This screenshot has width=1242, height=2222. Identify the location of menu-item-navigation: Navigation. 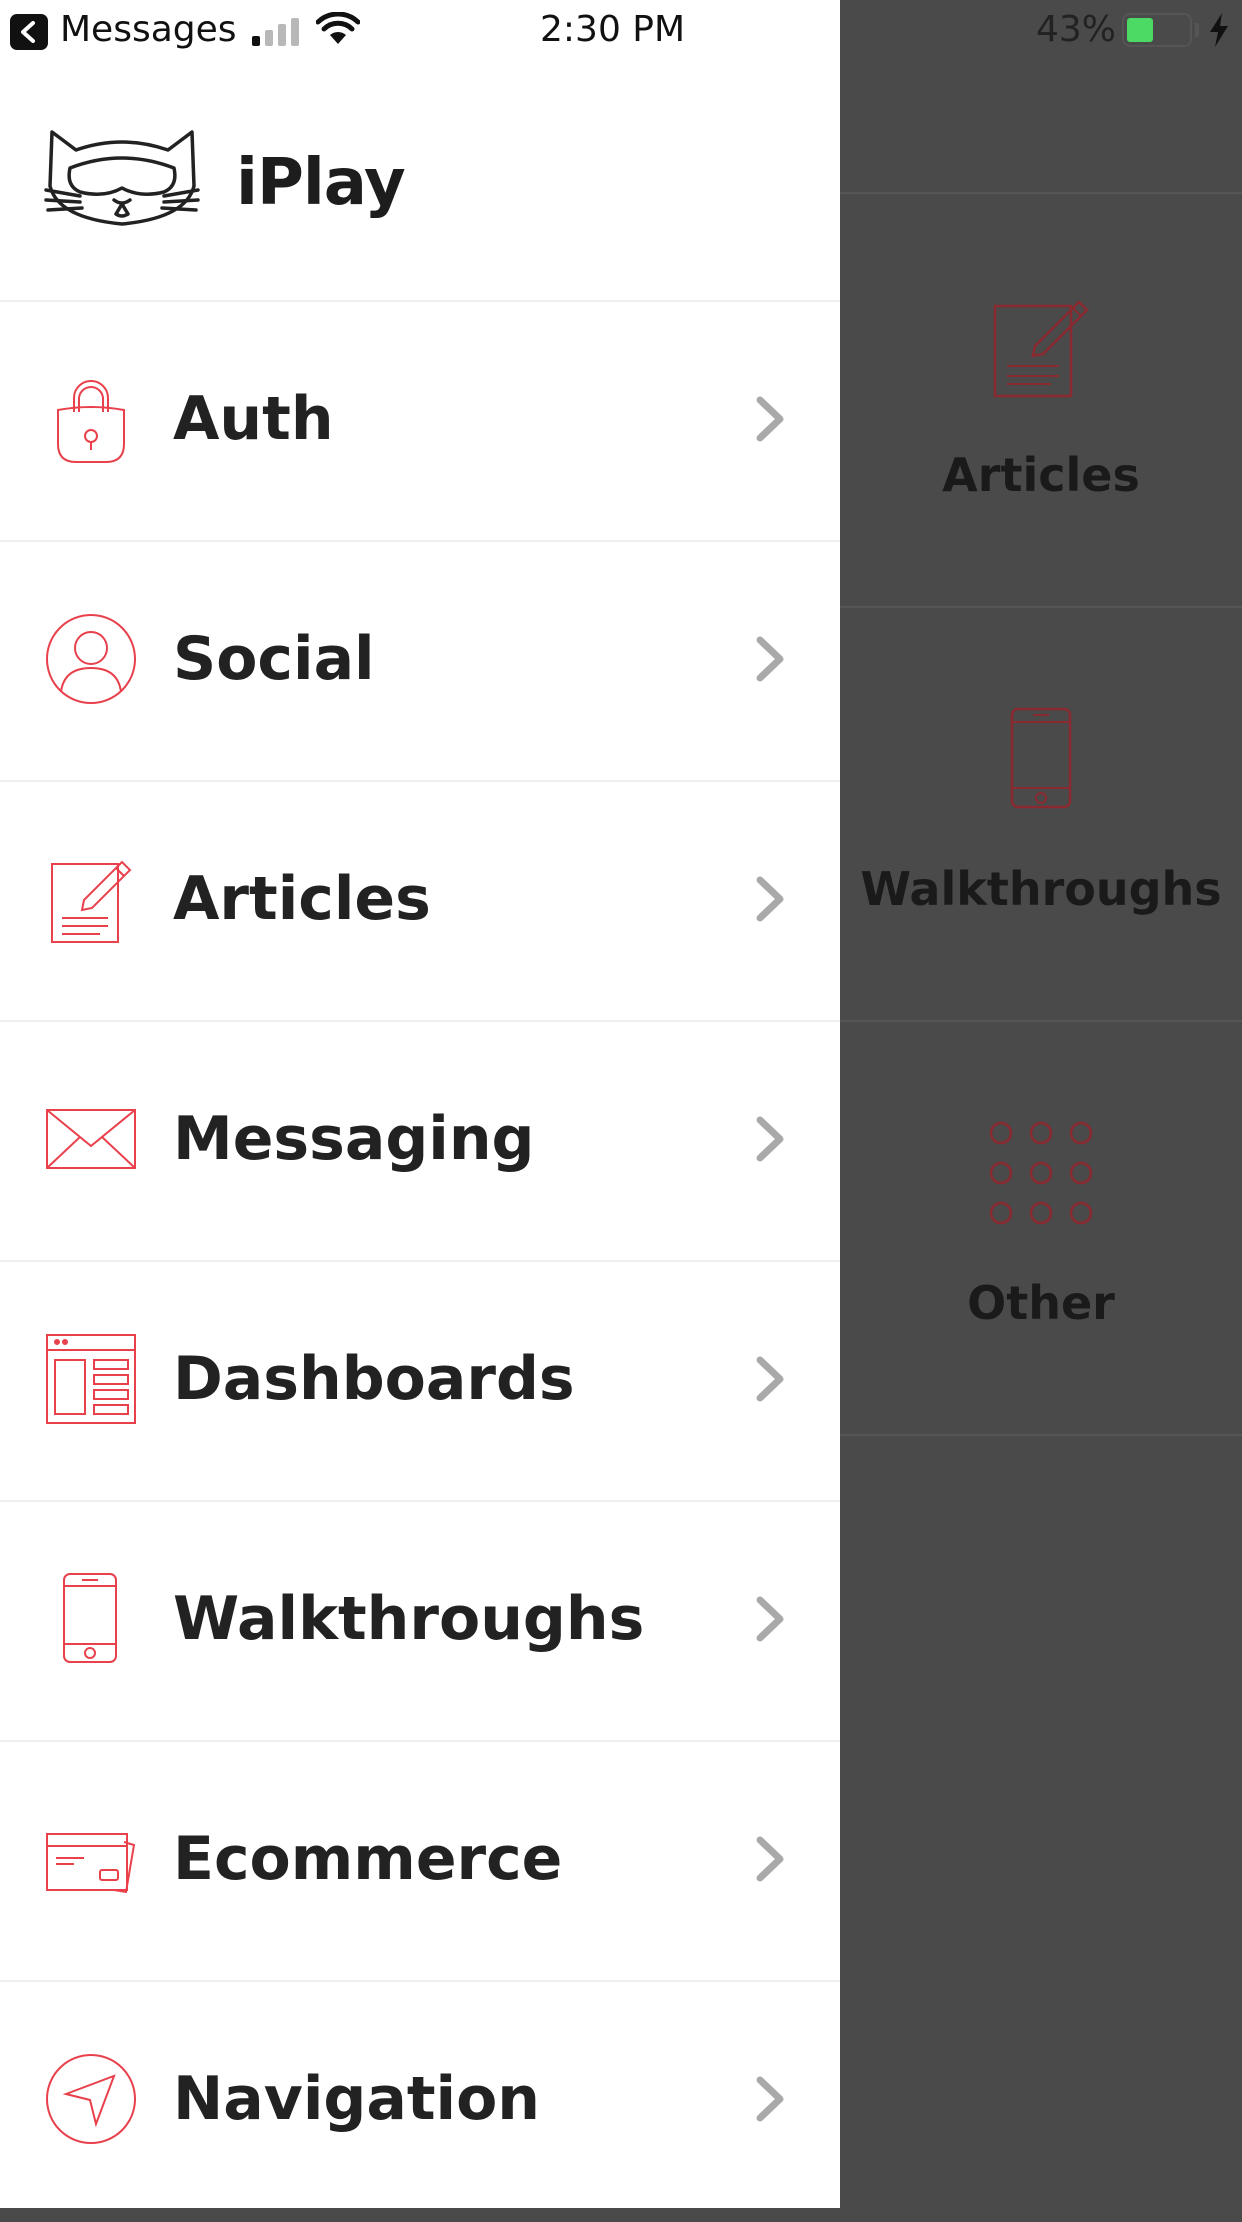
(420, 2102).